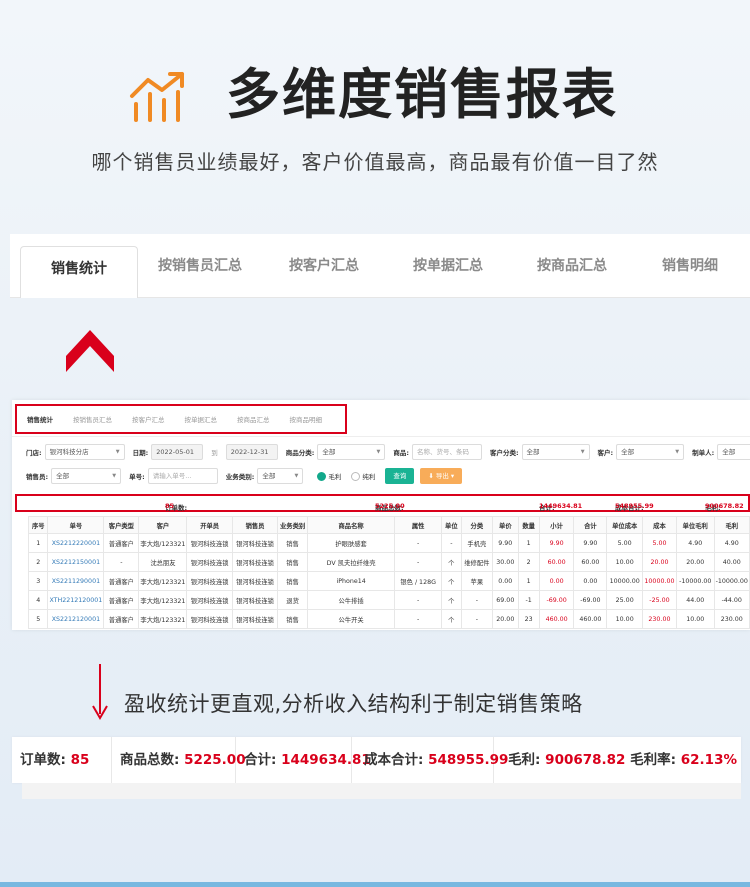 The image size is (750, 887). What do you see at coordinates (446, 452) in the screenshot?
I see `product-input: 名称、货号、条码` at bounding box center [446, 452].